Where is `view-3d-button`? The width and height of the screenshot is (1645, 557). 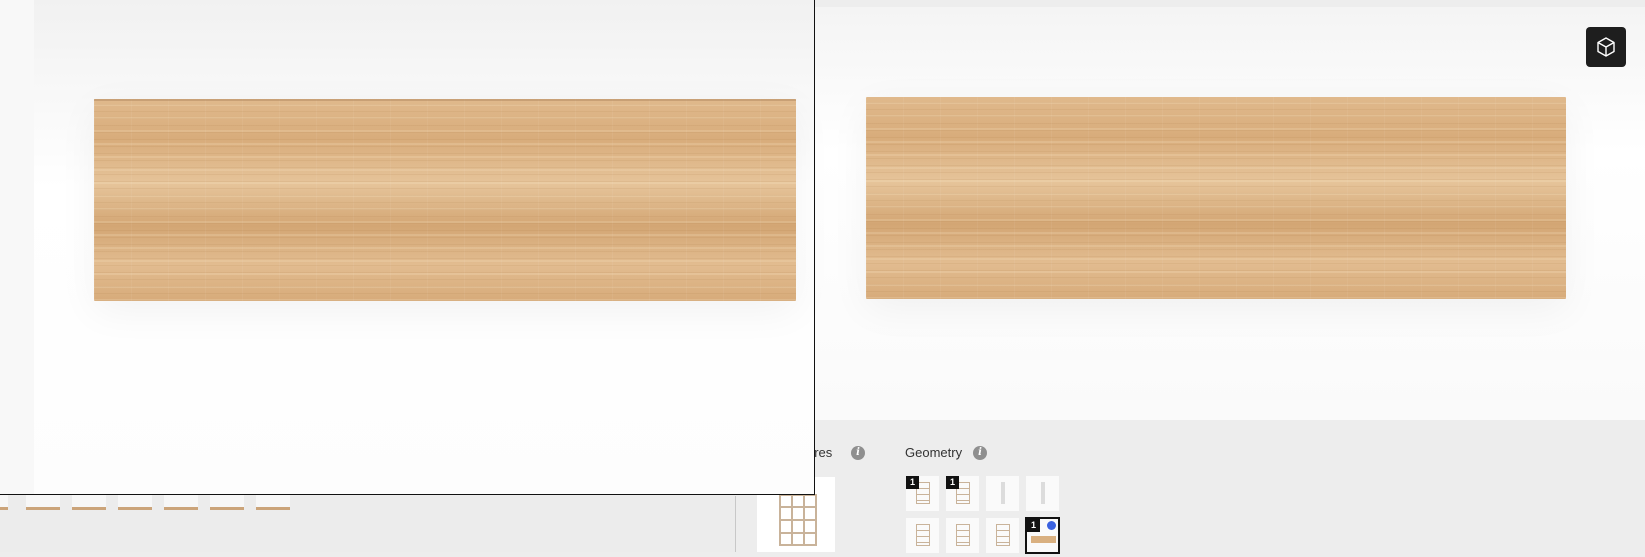 view-3d-button is located at coordinates (1606, 47).